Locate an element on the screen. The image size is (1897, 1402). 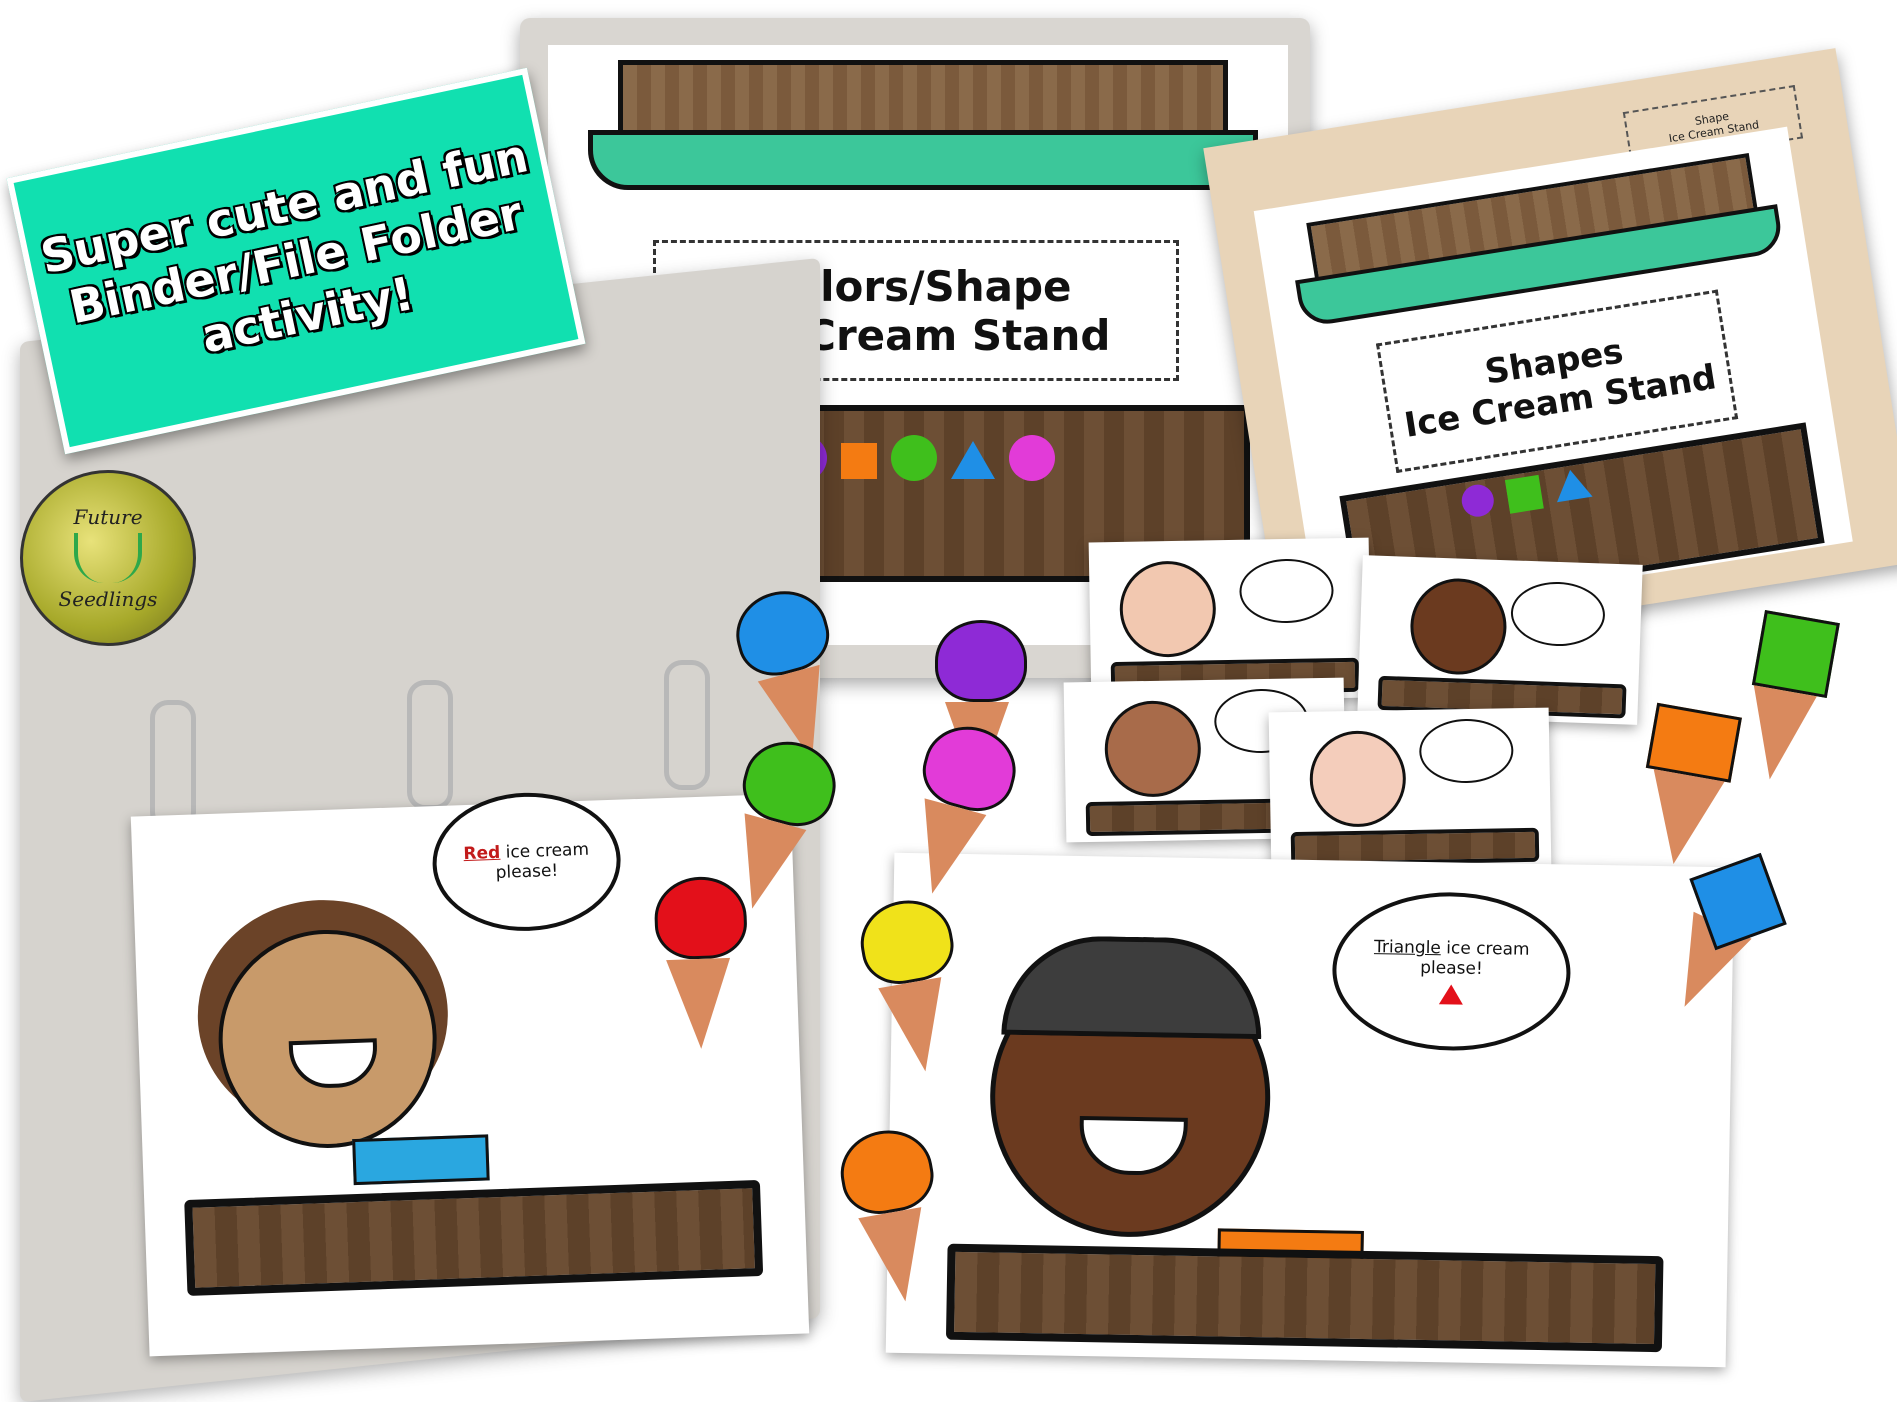
binder-page-counter is located at coordinates (474, 1237).